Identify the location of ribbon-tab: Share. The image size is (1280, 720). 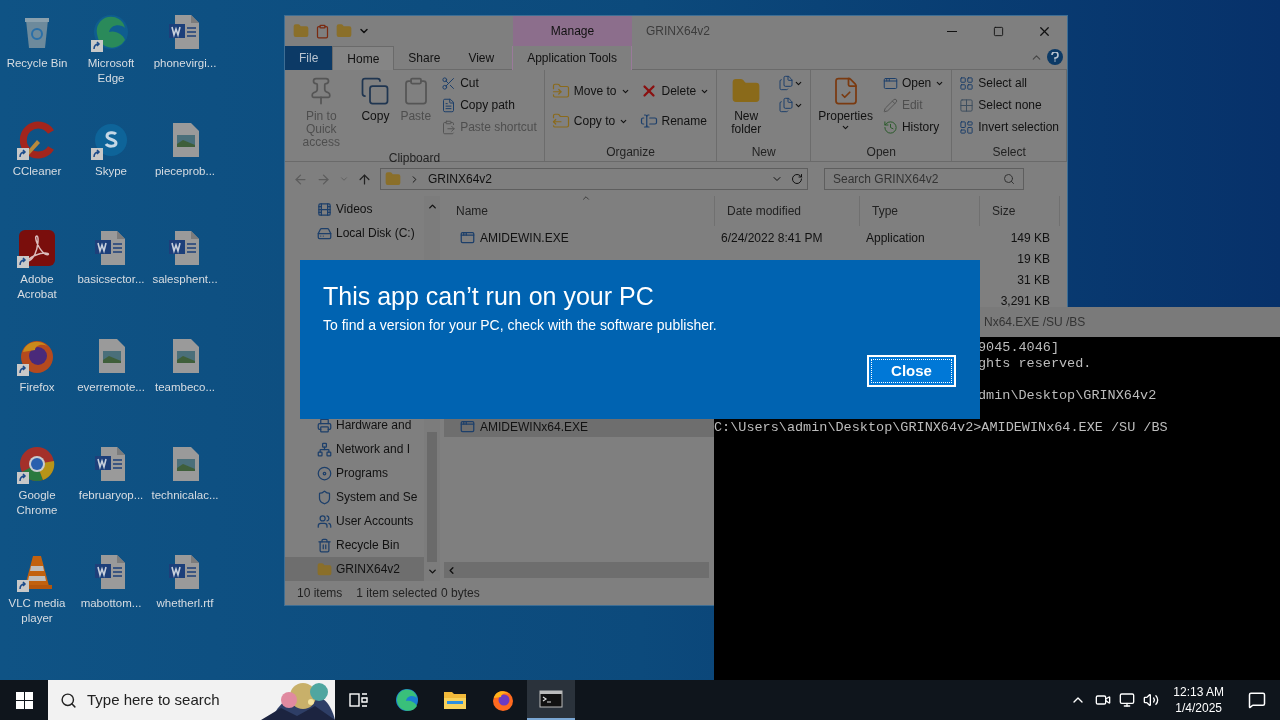
(424, 58).